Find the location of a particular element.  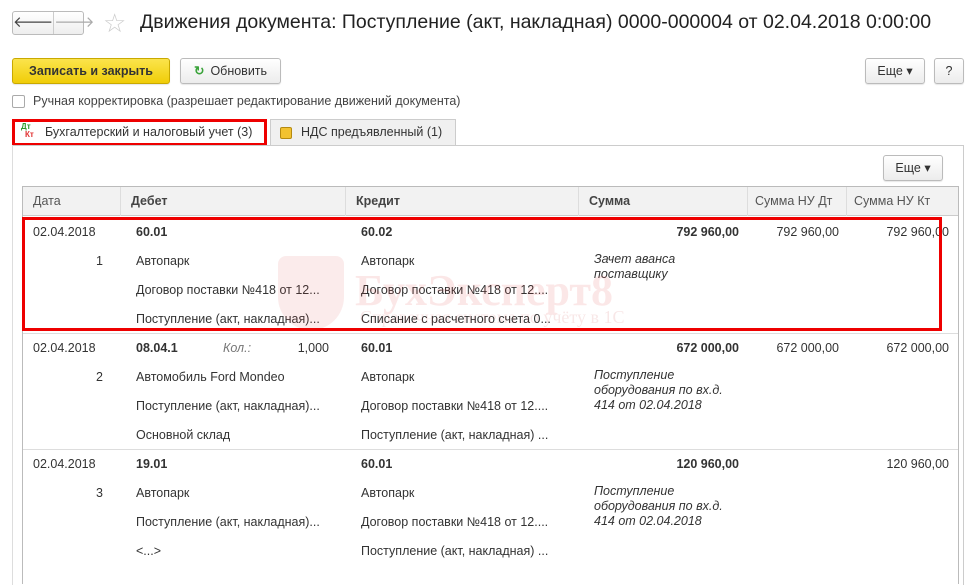

column-header-tax-debit: Сумма НУ Дт is located at coordinates (797, 201).